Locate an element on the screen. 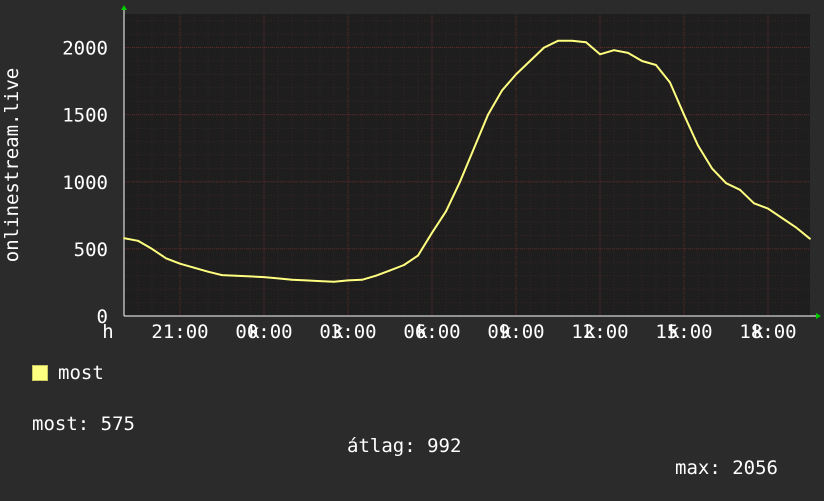  stat-current: most: 575 is located at coordinates (83, 424).